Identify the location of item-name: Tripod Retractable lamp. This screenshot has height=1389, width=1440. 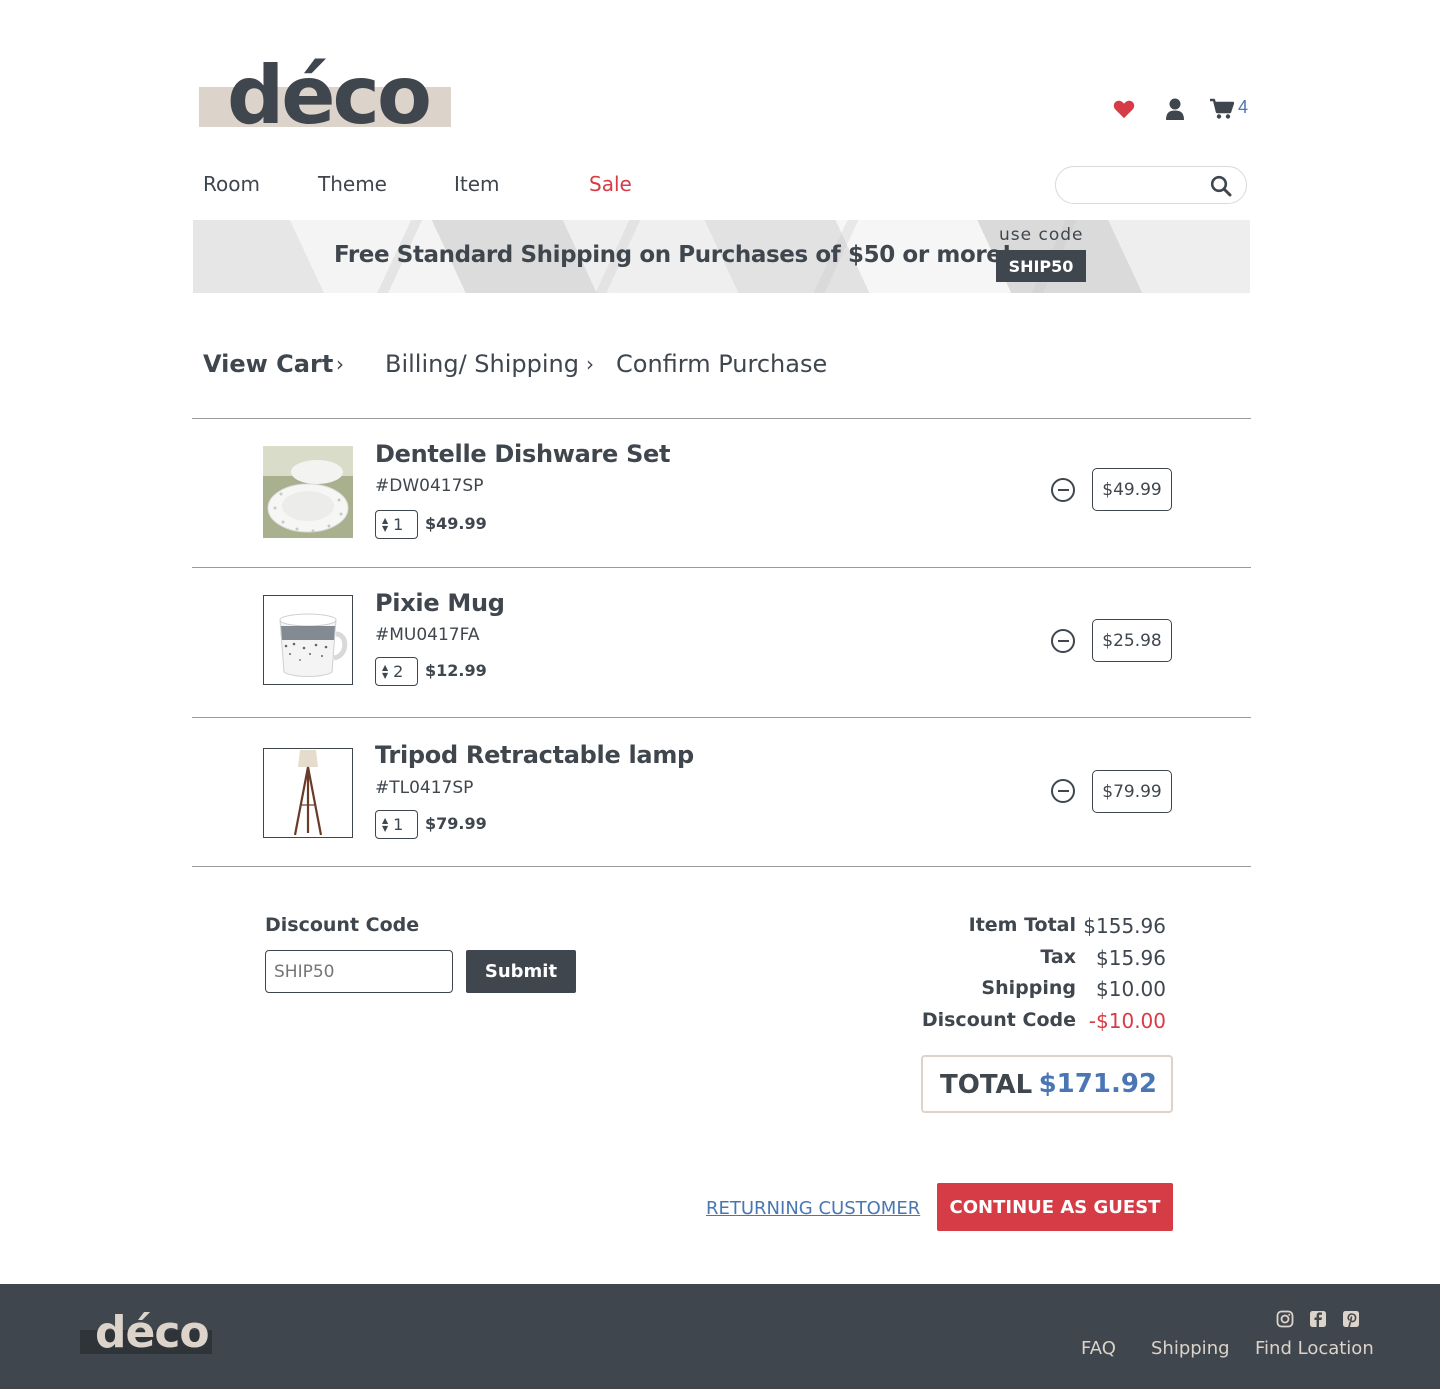
(534, 755).